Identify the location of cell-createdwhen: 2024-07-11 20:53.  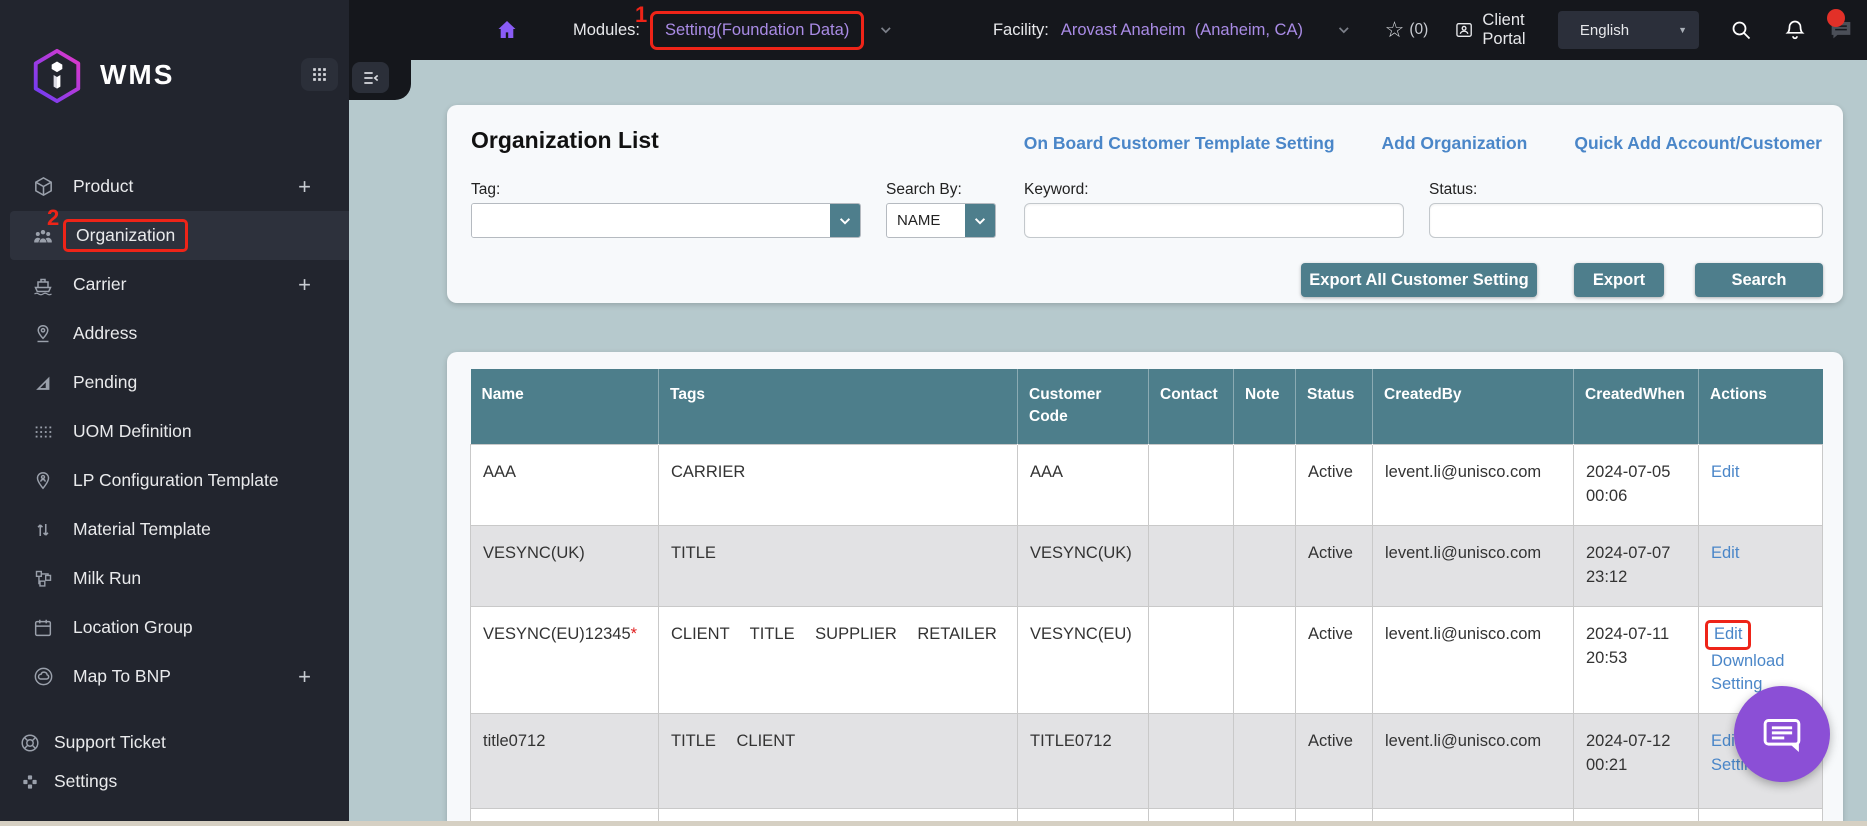
(1636, 660).